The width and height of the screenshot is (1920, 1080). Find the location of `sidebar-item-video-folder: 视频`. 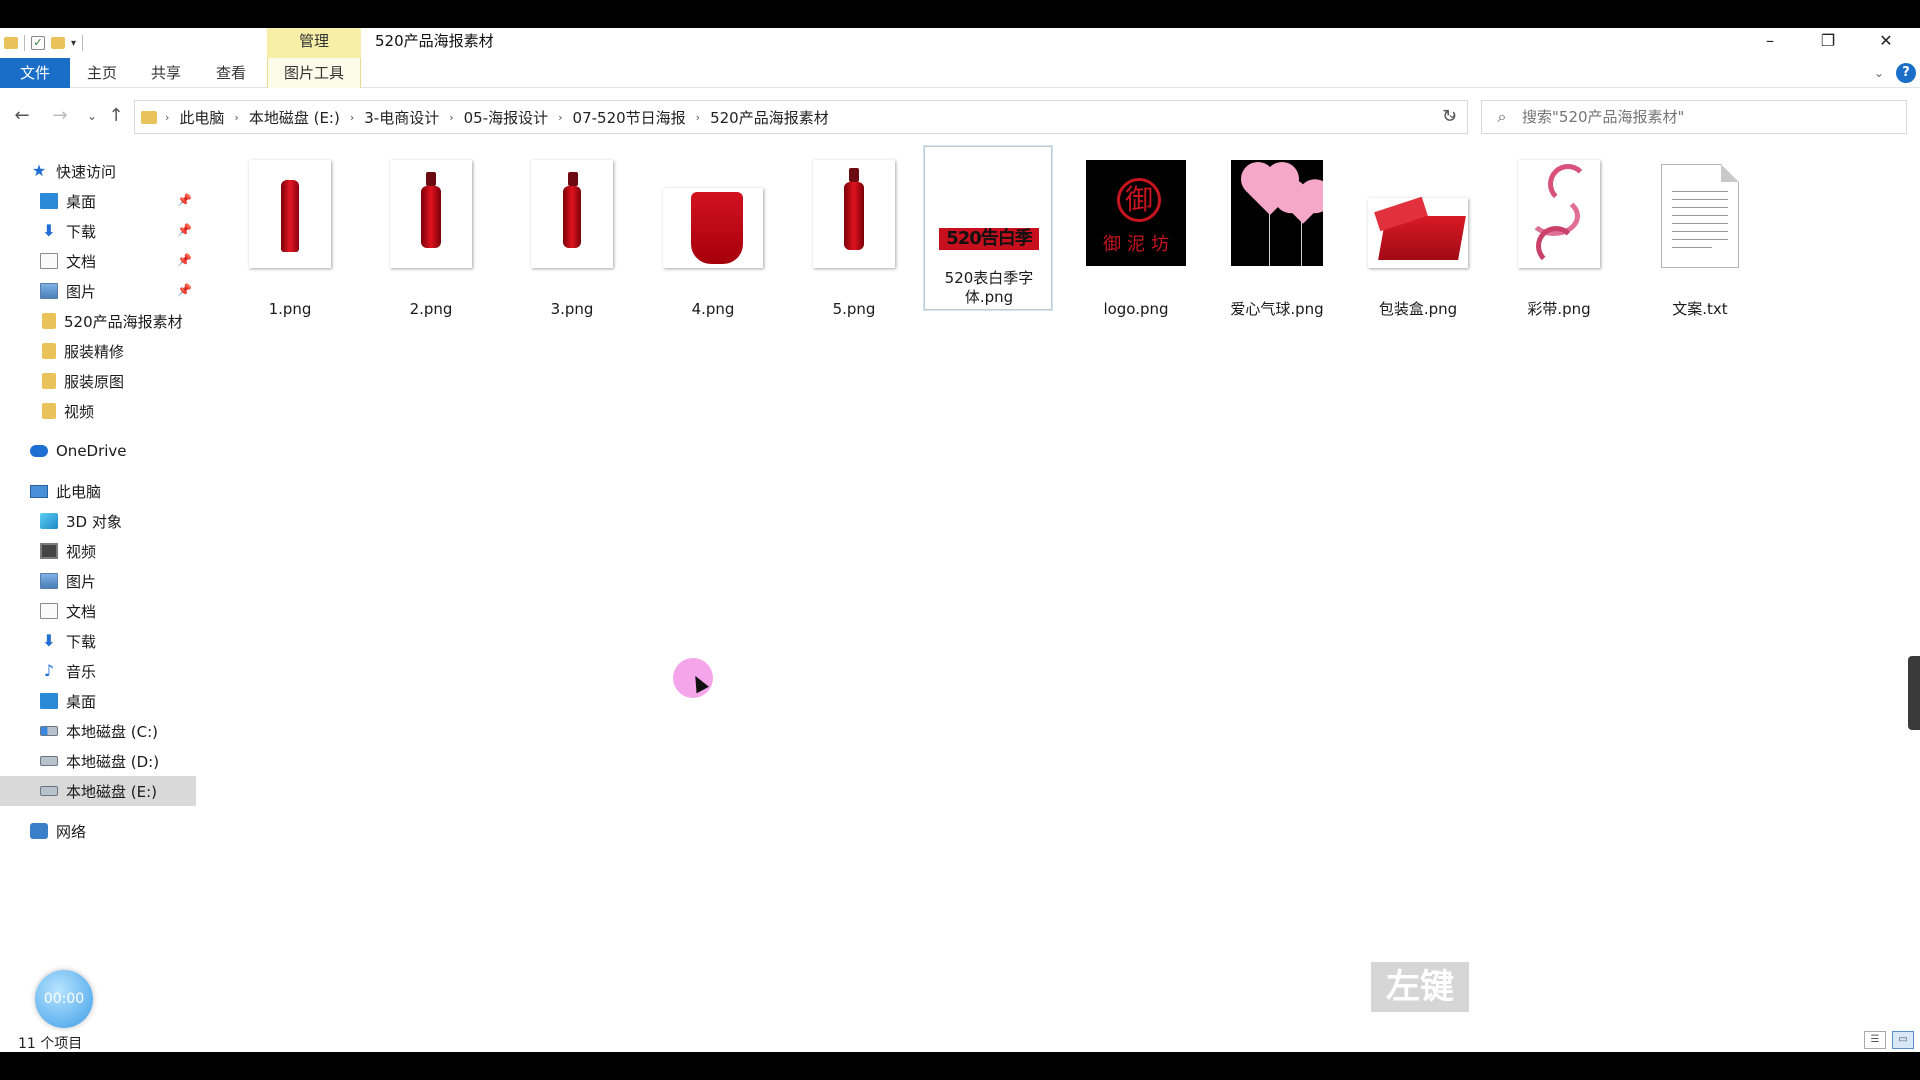

sidebar-item-video-folder: 视频 is located at coordinates (98, 411).